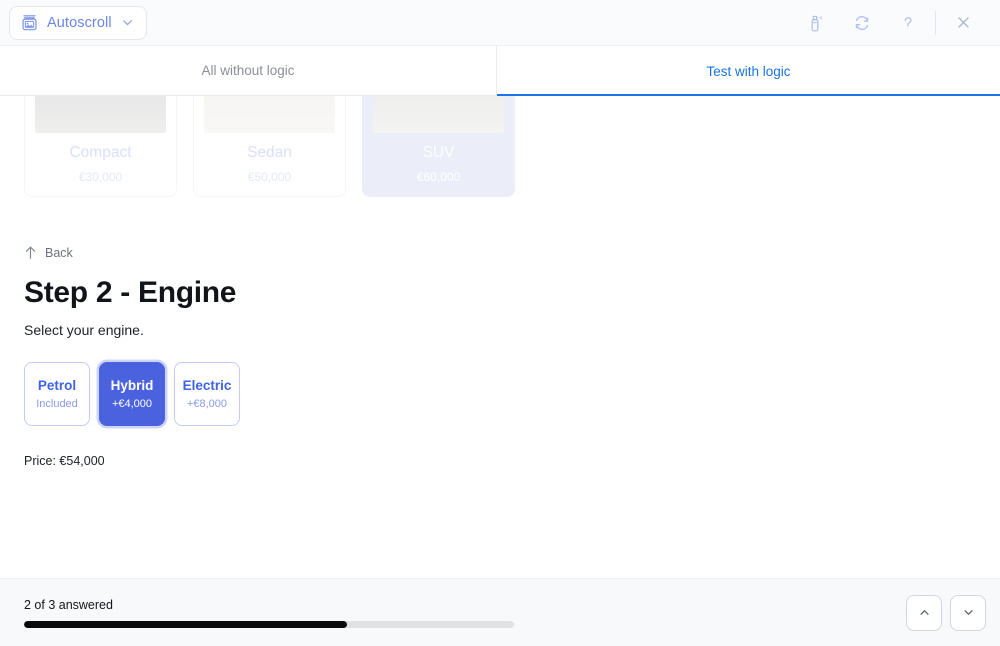  Describe the element at coordinates (132, 404) in the screenshot. I see `engine-option-extra: +€4,000` at that location.